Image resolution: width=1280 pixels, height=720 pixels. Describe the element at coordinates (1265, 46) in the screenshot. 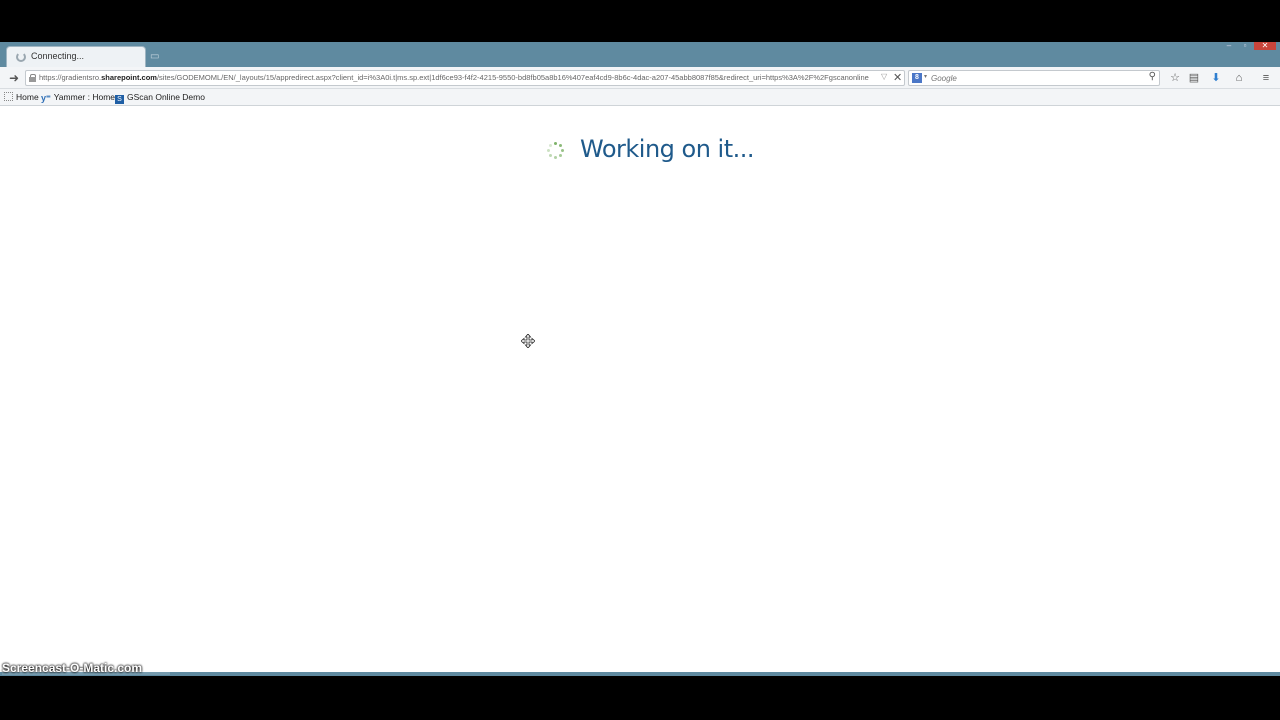

I see `close-window-icon: ✕` at that location.